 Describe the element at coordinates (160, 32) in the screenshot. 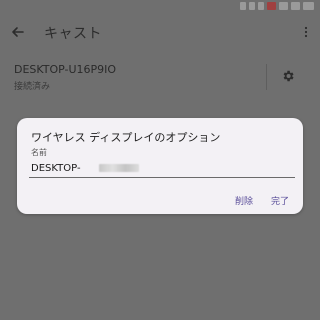

I see `toolbar: キャスト` at that location.